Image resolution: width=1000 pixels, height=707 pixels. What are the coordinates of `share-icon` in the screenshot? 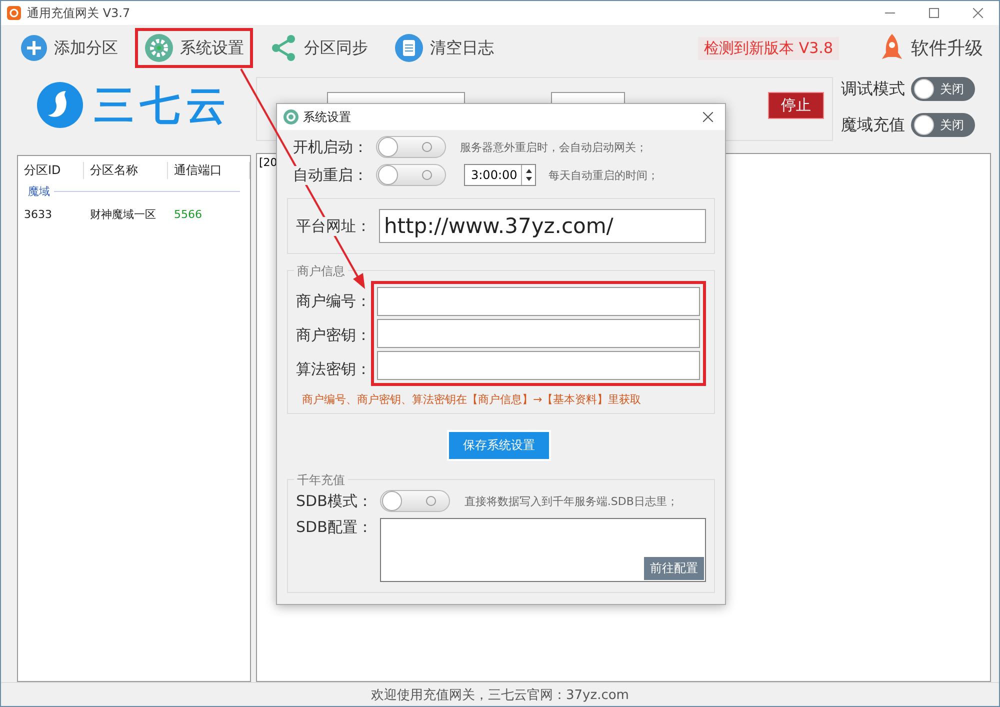 It's located at (284, 48).